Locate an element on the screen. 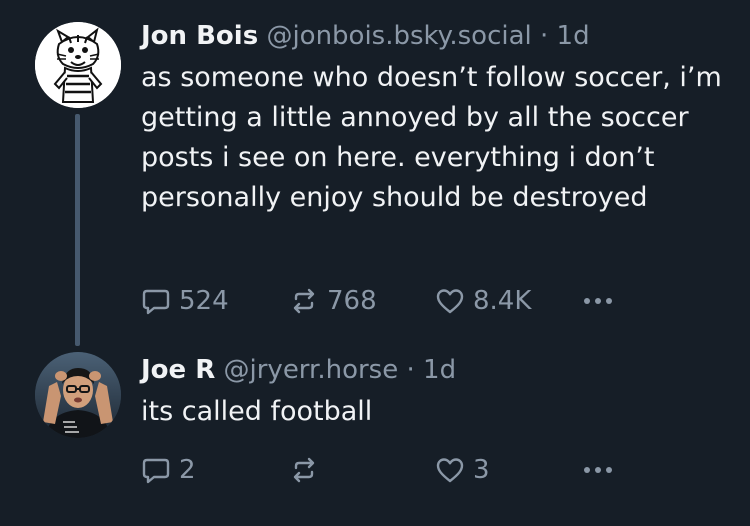 This screenshot has height=526, width=750. like-button: 3 is located at coordinates (462, 470).